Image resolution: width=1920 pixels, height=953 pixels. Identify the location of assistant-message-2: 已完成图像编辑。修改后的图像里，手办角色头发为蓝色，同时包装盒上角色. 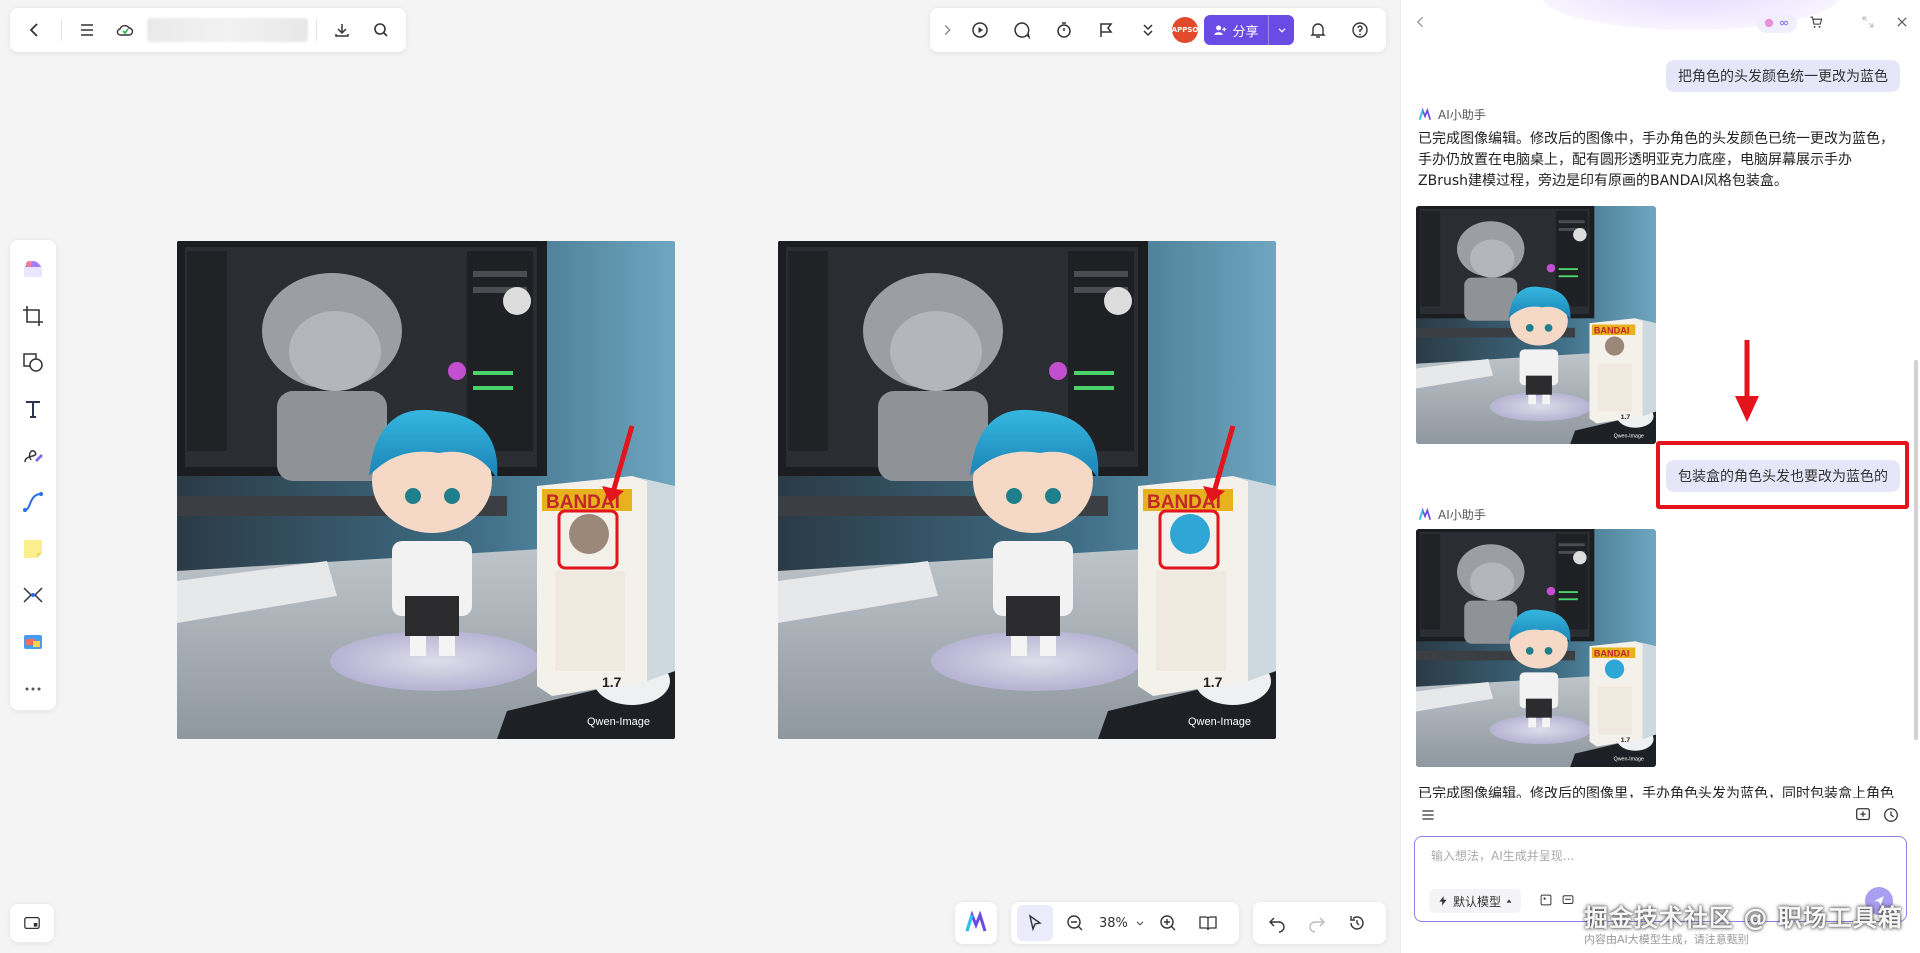
(1656, 792).